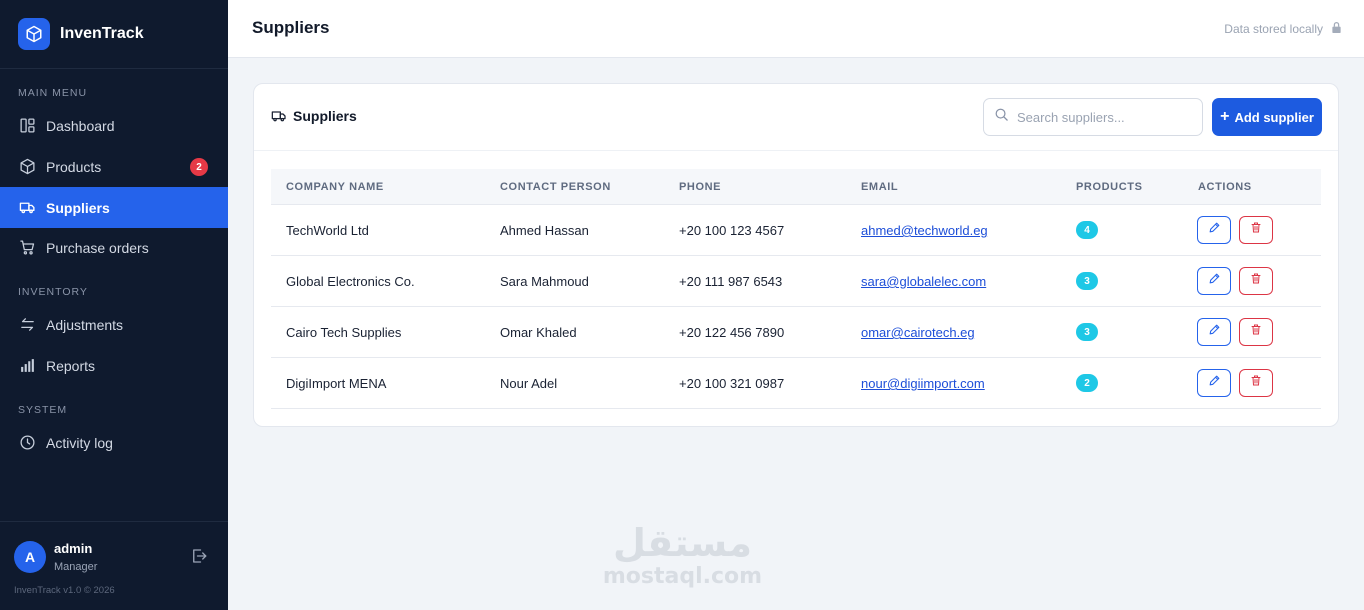 Image resolution: width=1364 pixels, height=610 pixels. Describe the element at coordinates (350, 281) in the screenshot. I see `company-name: Global Electronics Co.` at that location.